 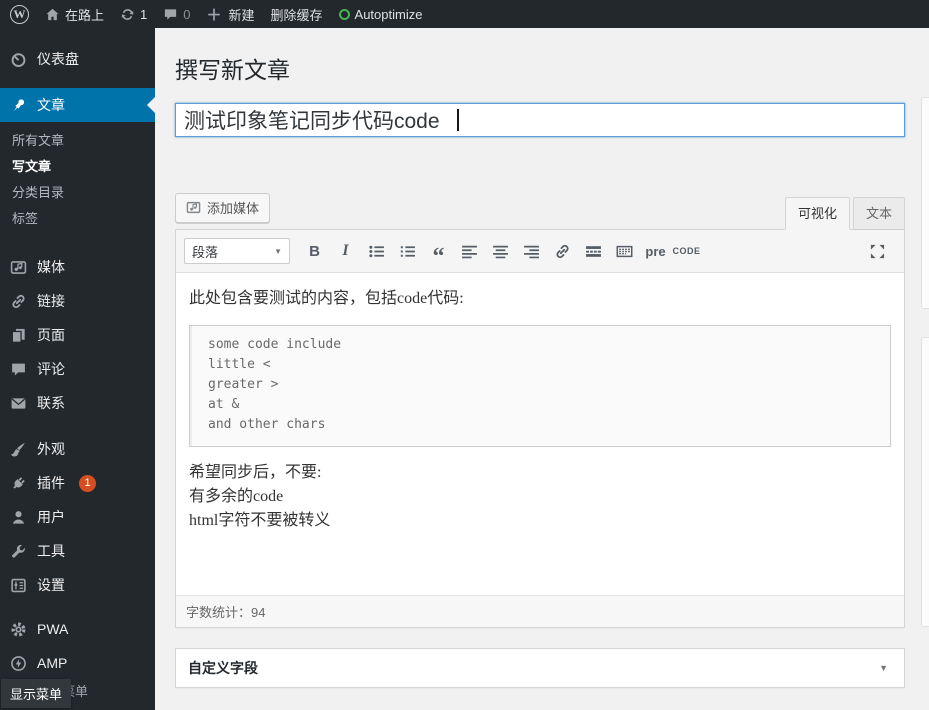 What do you see at coordinates (51, 369) in the screenshot?
I see `sidebar-label: 评论` at bounding box center [51, 369].